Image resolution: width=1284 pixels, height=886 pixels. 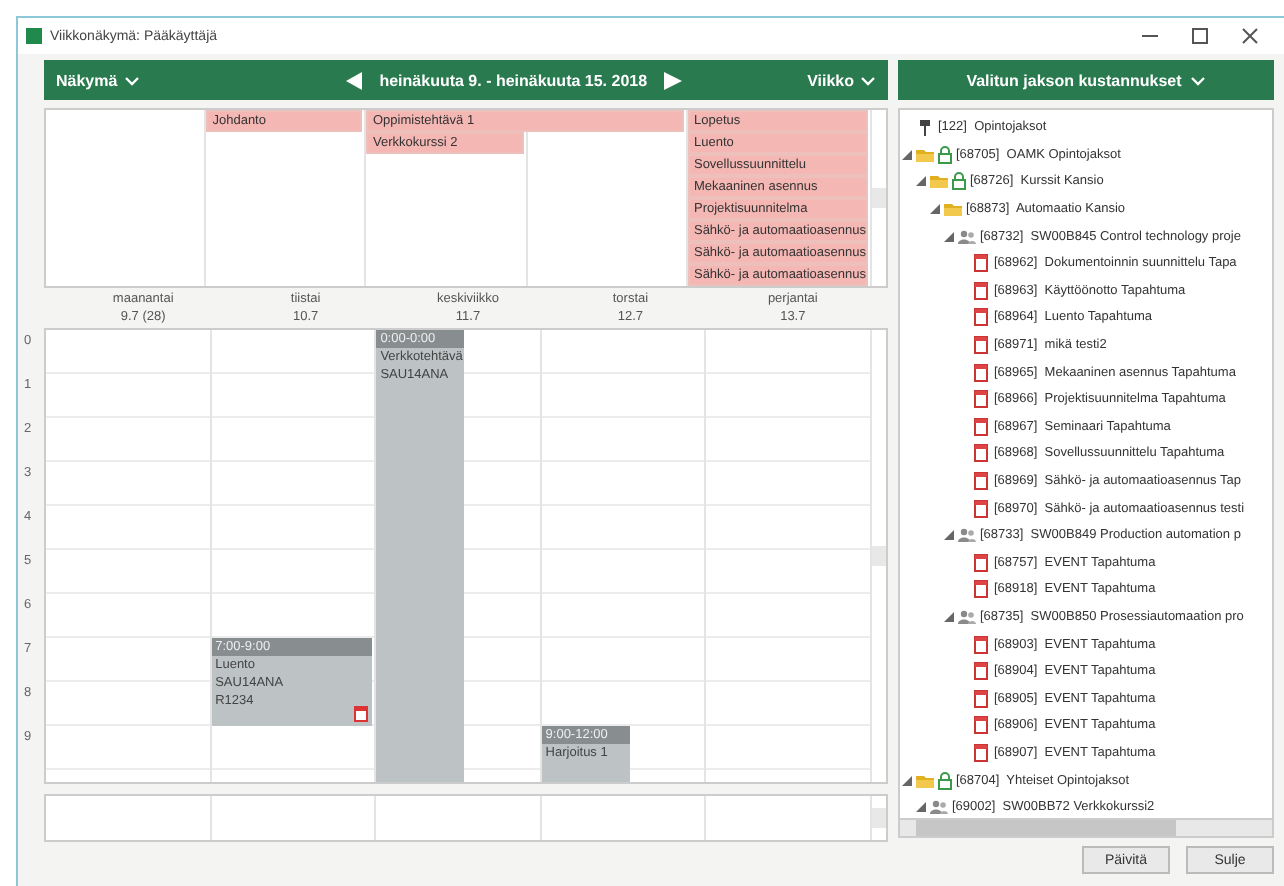 What do you see at coordinates (98, 80) in the screenshot?
I see `view-menu: Näkymä` at bounding box center [98, 80].